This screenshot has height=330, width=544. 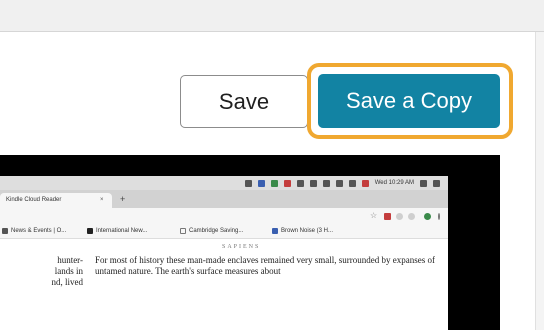 What do you see at coordinates (261, 183) in the screenshot?
I see `dropbox-icon` at bounding box center [261, 183].